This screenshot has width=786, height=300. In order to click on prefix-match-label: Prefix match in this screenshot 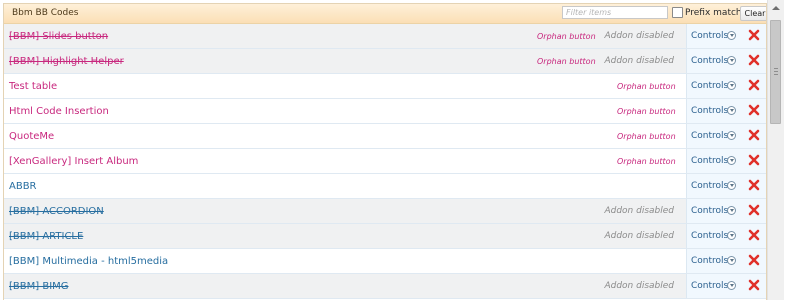, I will do `click(713, 13)`.